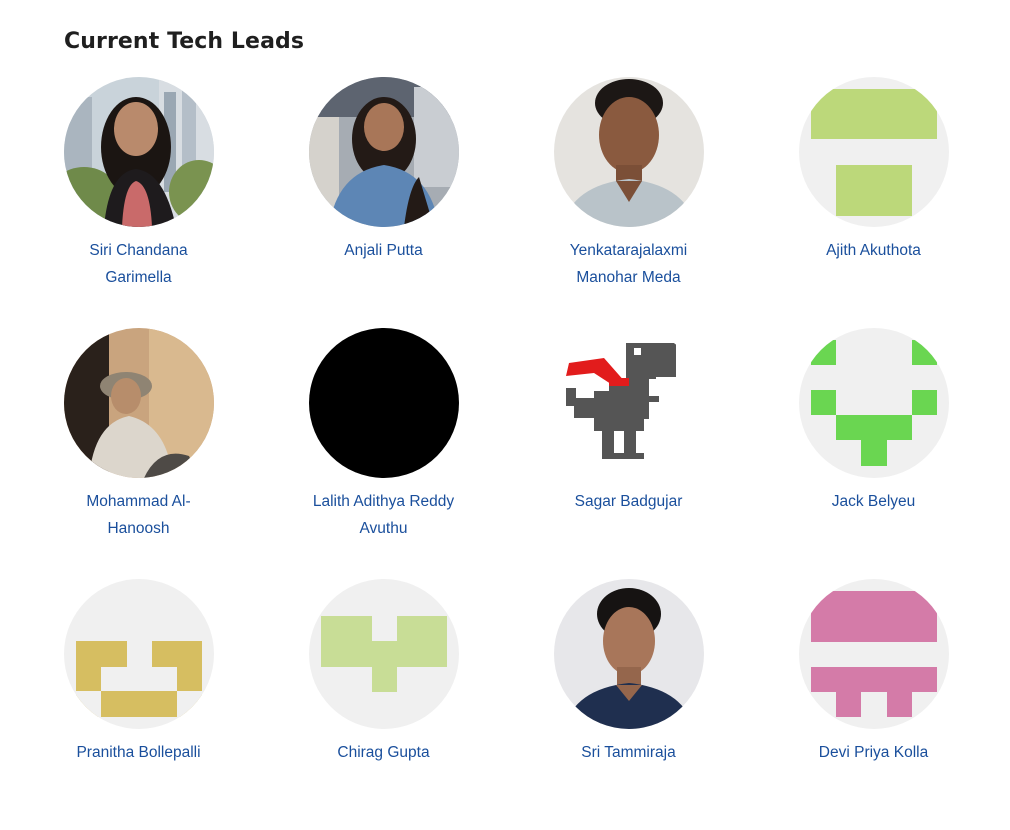 This screenshot has height=830, width=1010. I want to click on lead-name: Anjali Putta, so click(383, 250).